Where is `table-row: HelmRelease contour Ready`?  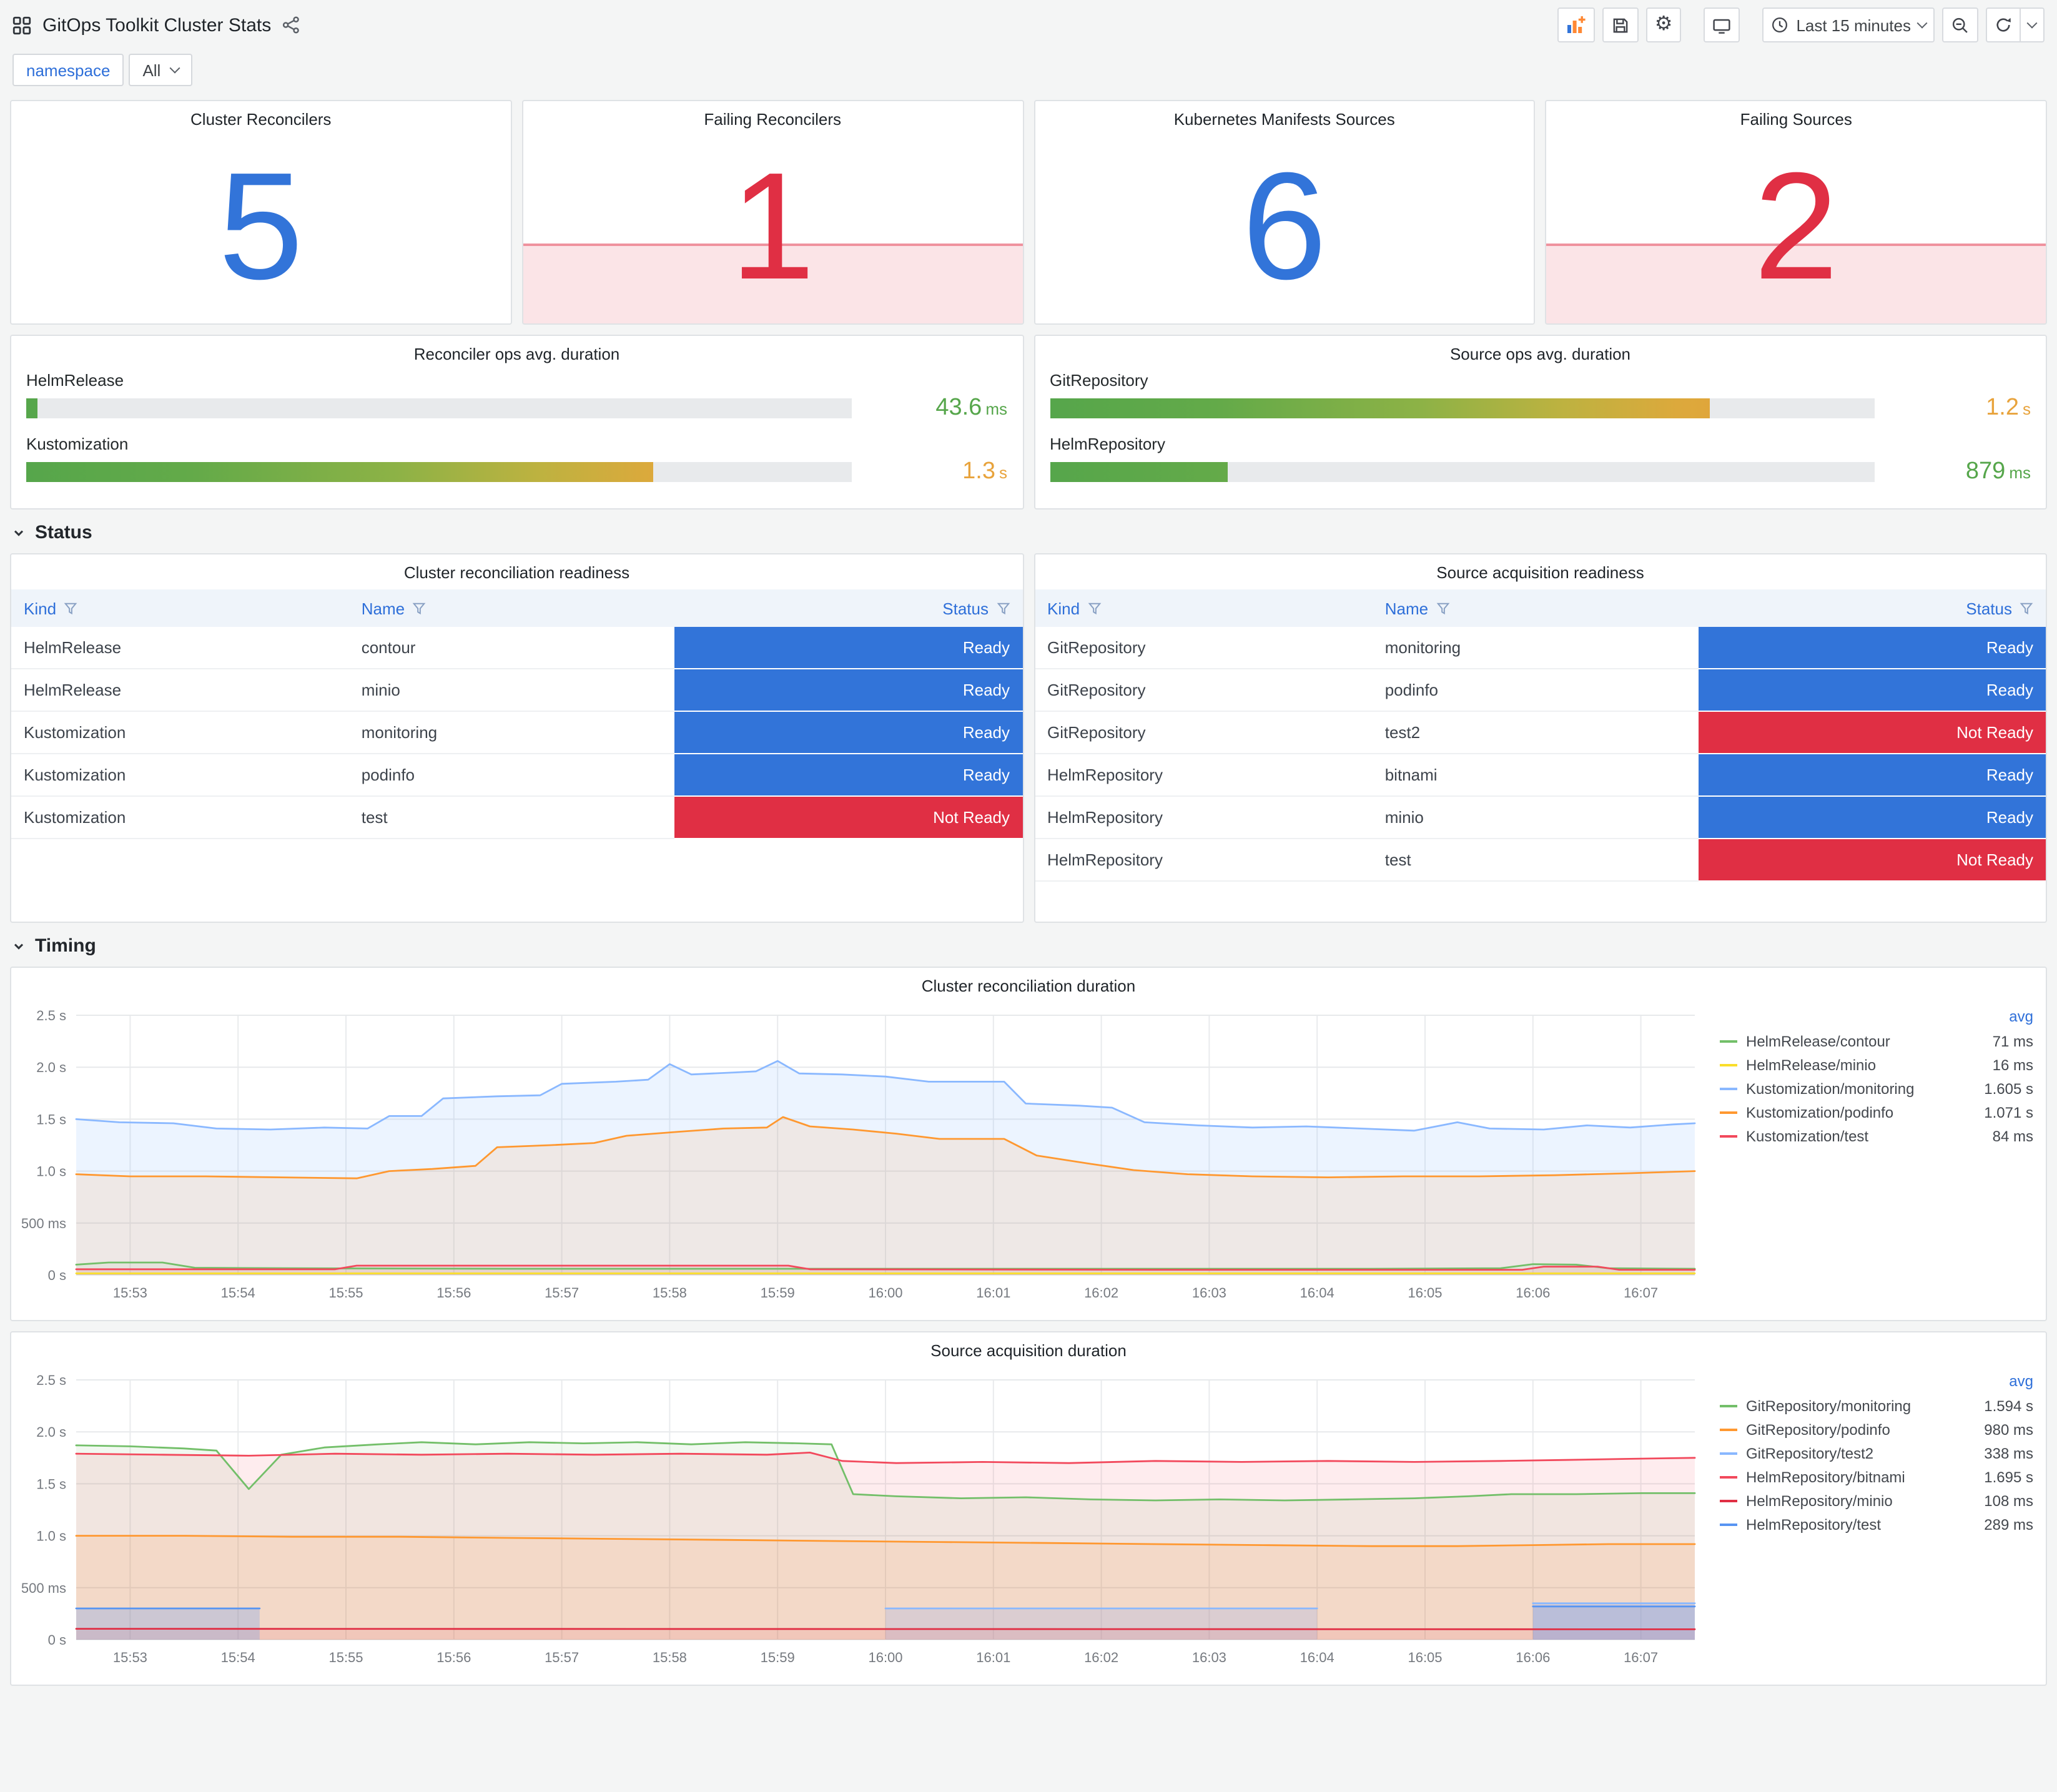 table-row: HelmRelease contour Ready is located at coordinates (516, 648).